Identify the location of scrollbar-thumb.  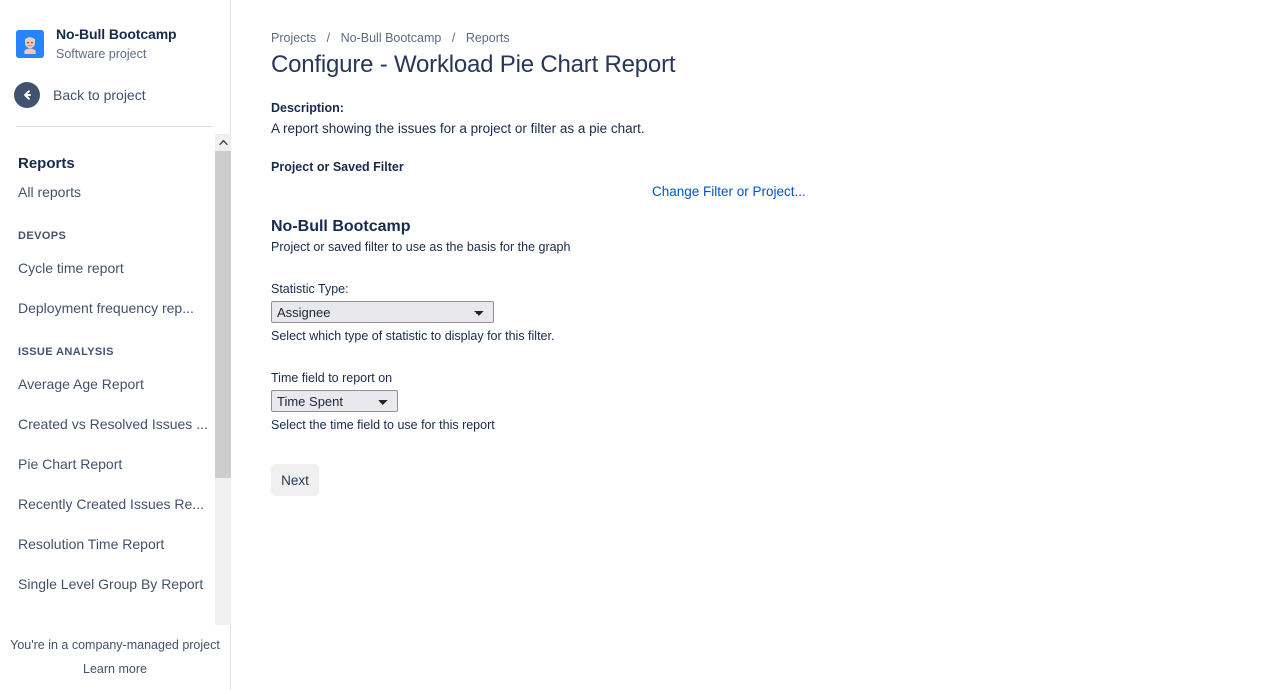
(223, 314).